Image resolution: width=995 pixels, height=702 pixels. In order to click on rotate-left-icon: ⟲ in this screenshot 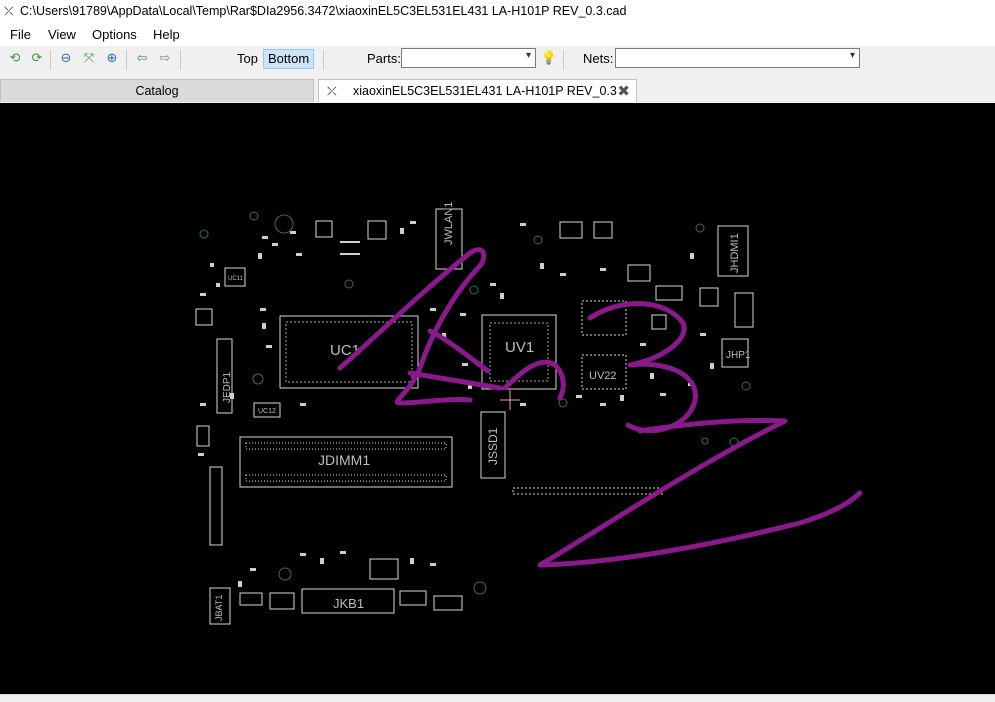, I will do `click(15, 59)`.